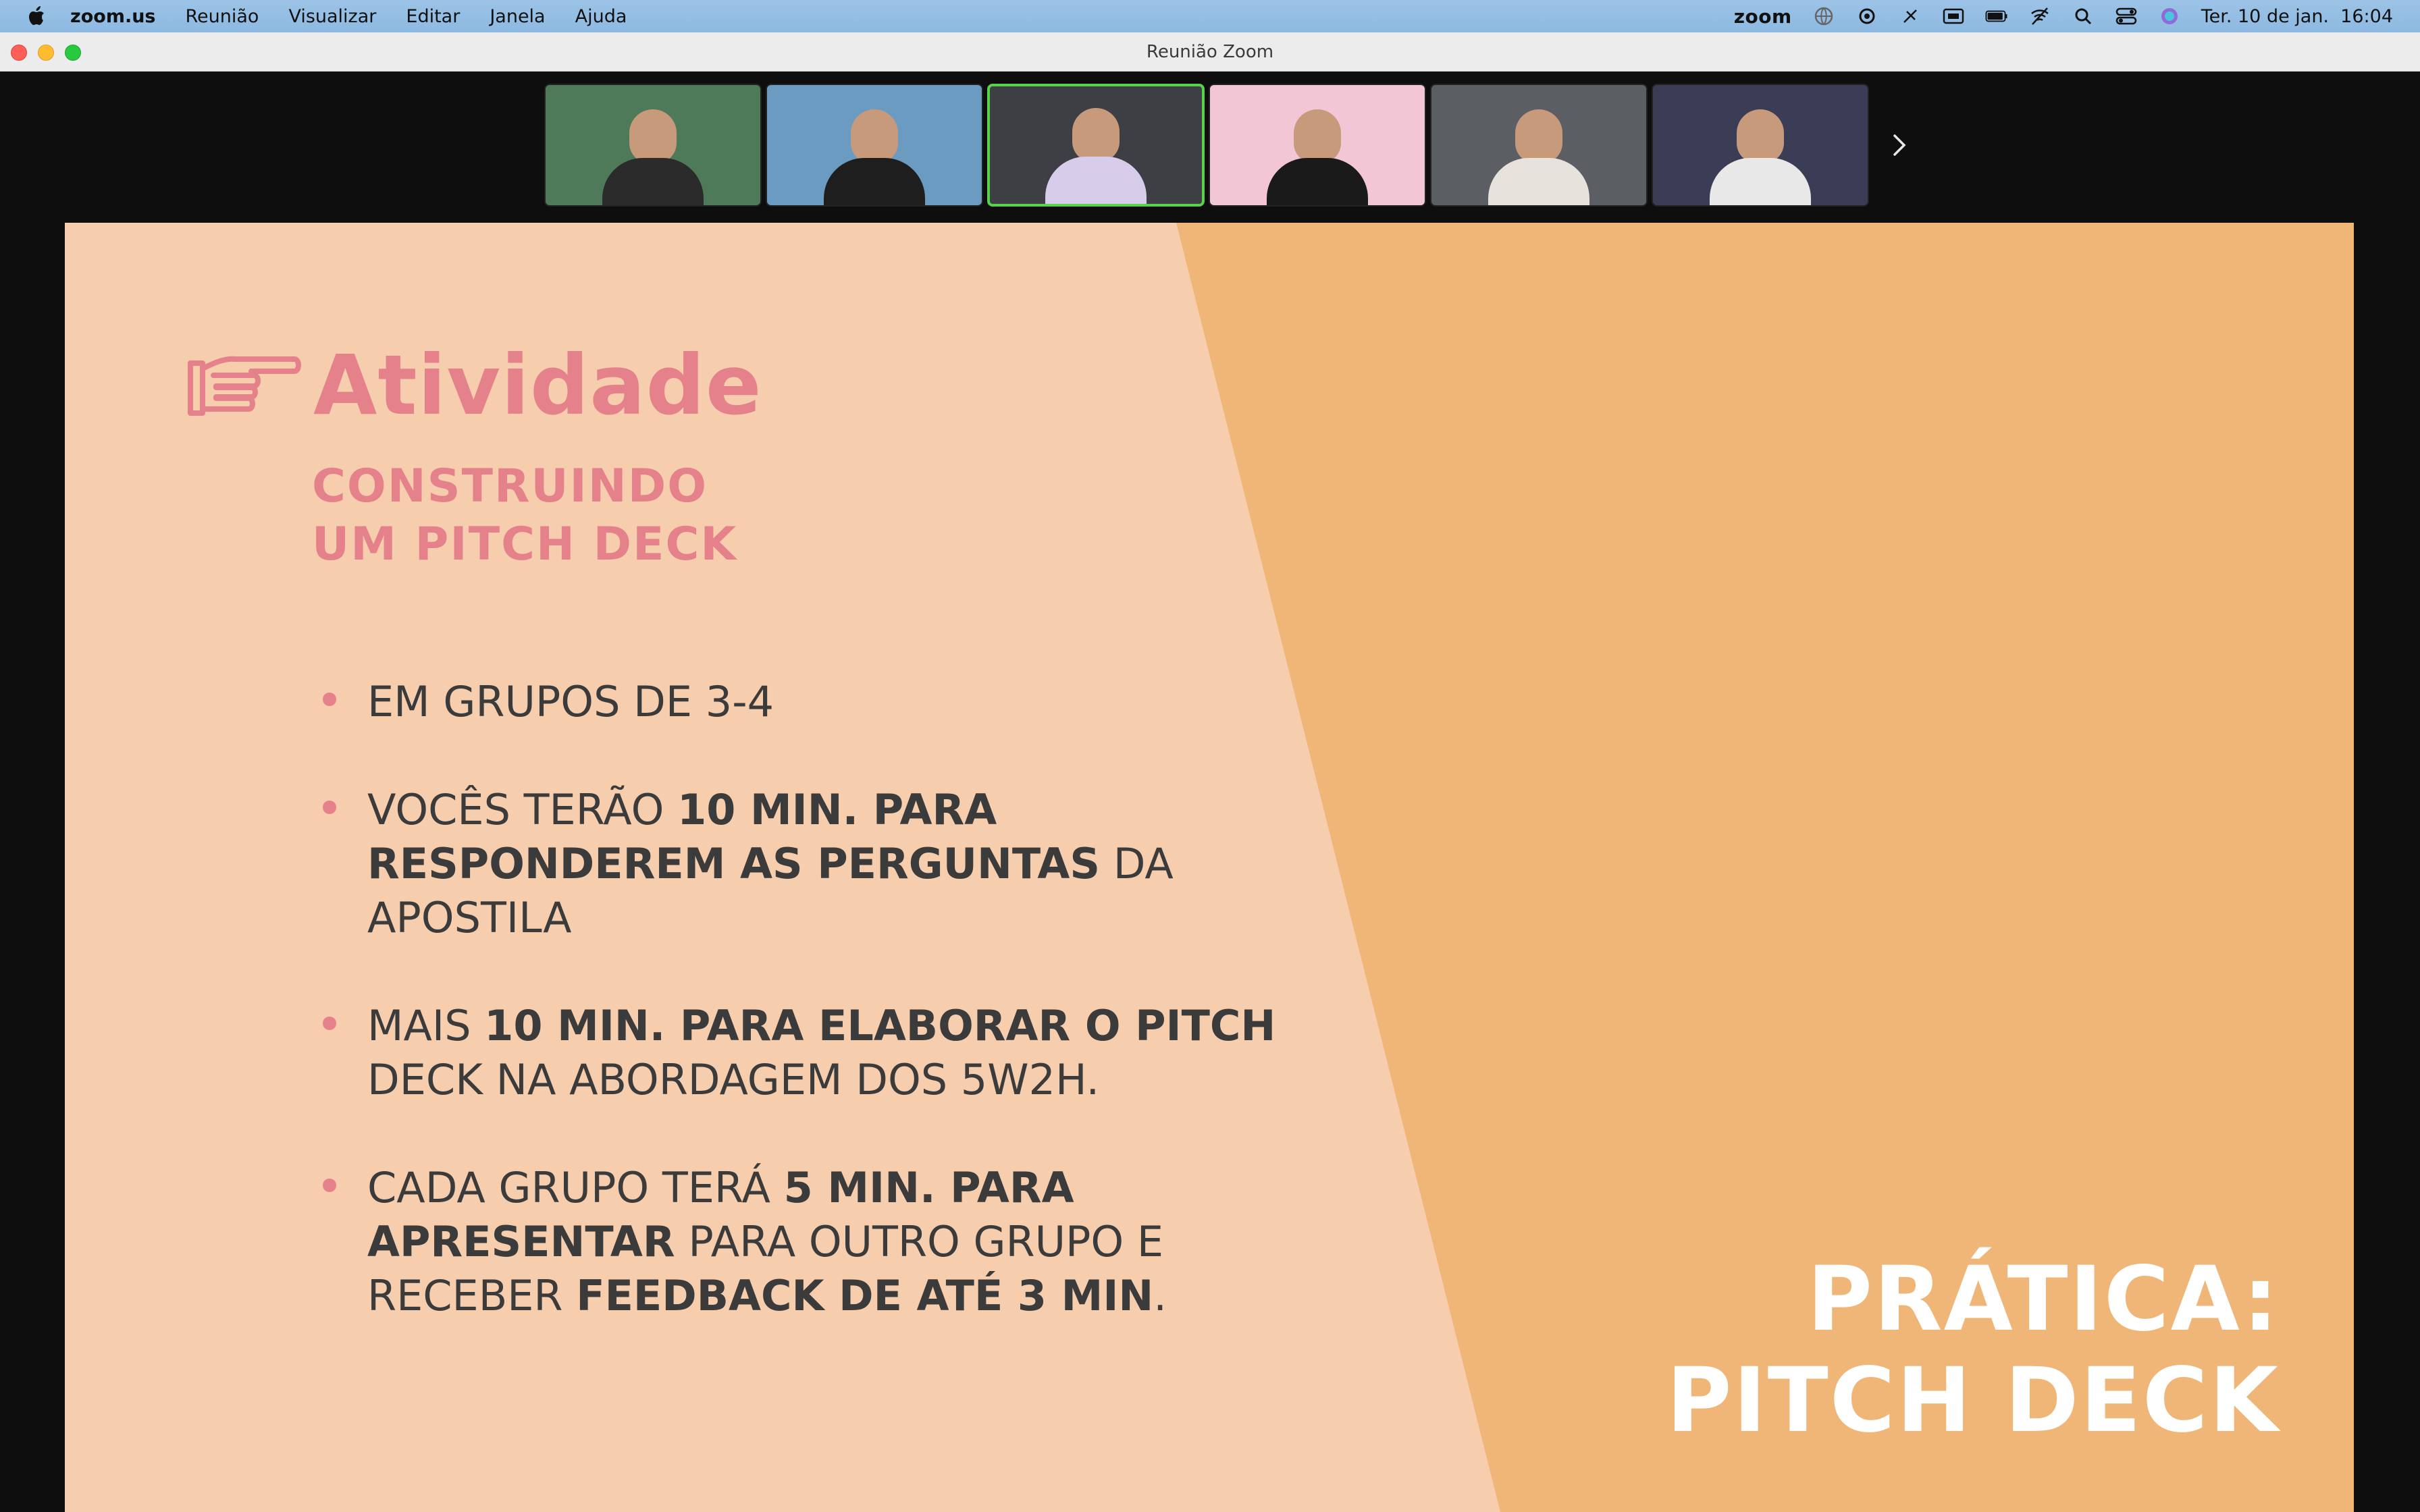 This screenshot has width=2420, height=1512. Describe the element at coordinates (433, 16) in the screenshot. I see `menu-editar: Editar` at that location.